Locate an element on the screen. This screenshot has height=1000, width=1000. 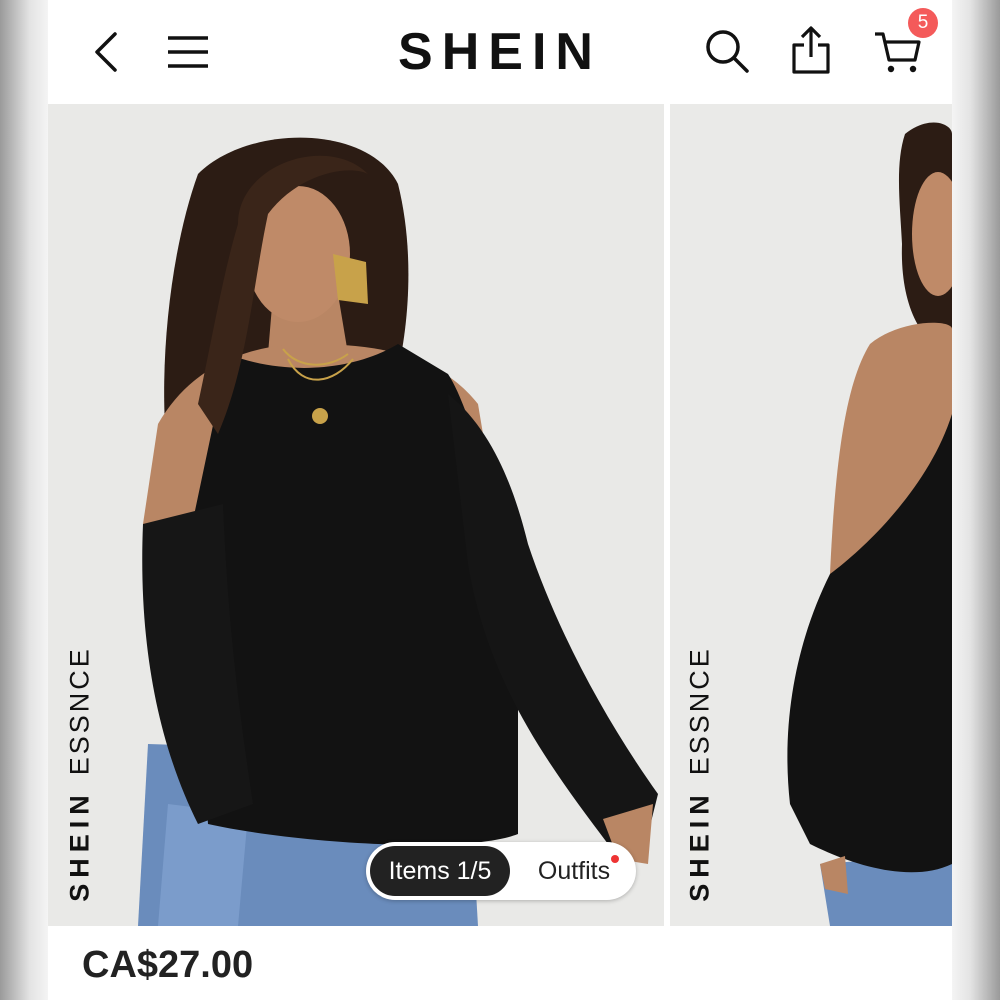
share-button is located at coordinates (811, 50).